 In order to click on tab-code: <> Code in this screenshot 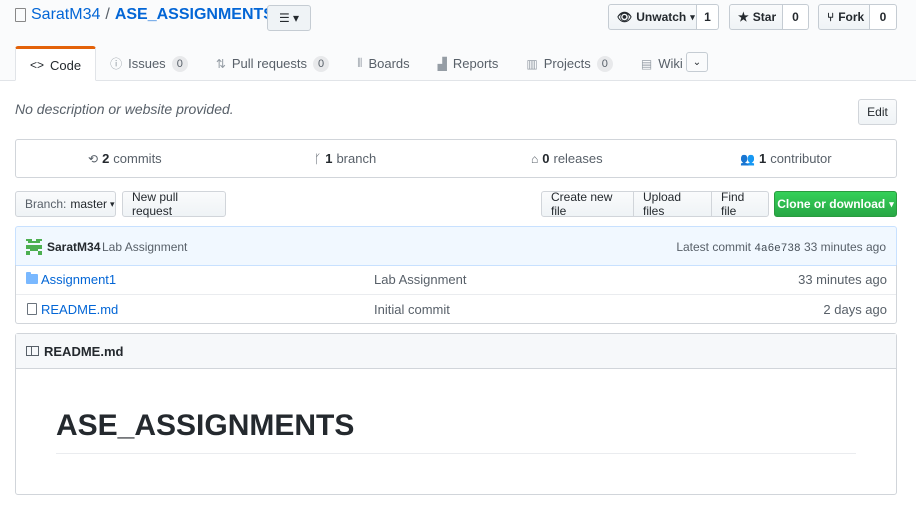, I will do `click(56, 63)`.